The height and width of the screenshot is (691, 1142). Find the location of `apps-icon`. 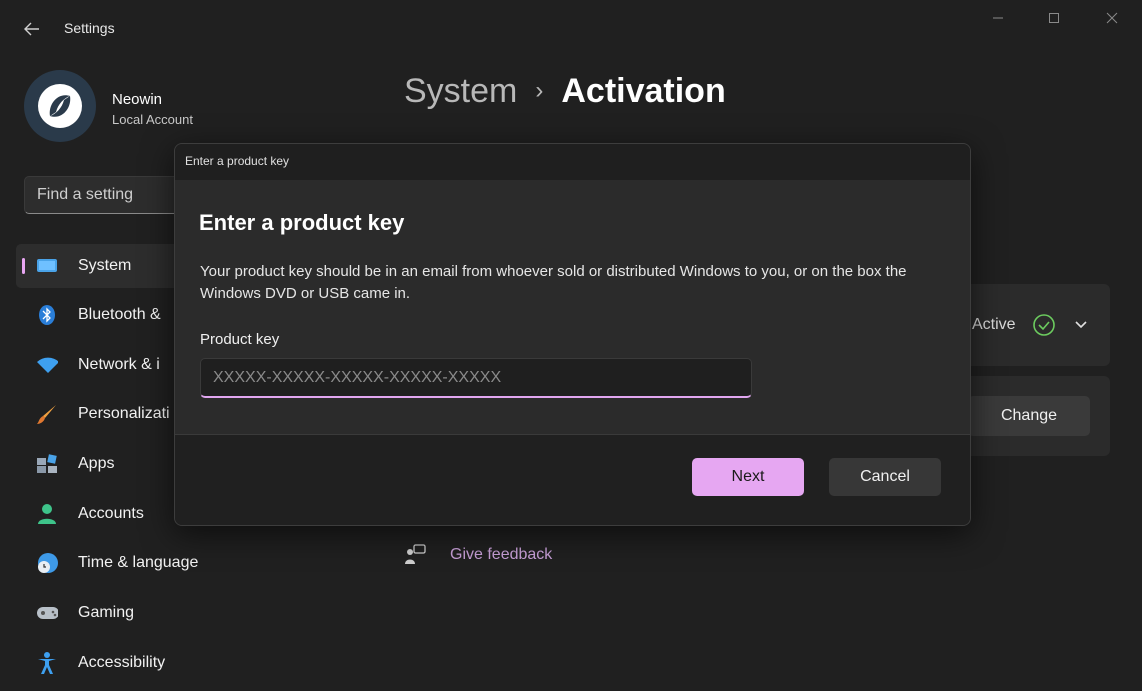

apps-icon is located at coordinates (47, 464).